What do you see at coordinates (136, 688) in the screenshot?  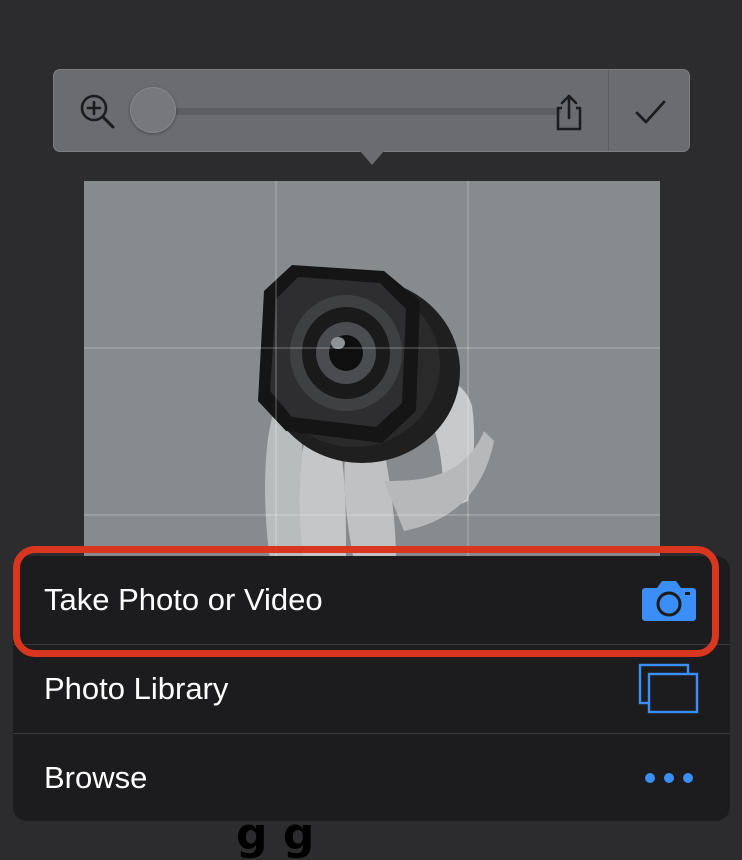 I see `photo-library-label: Photo Library` at bounding box center [136, 688].